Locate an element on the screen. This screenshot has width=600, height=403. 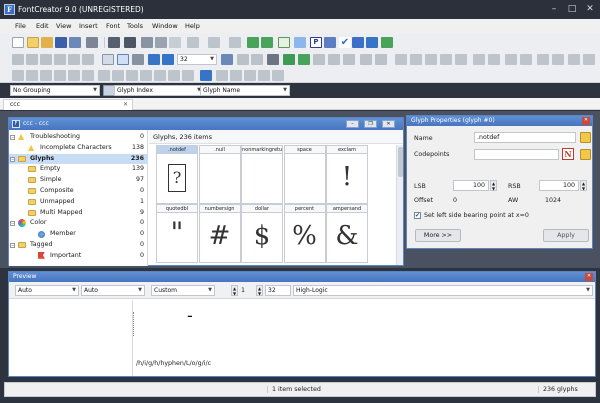
handle-br-icon is located at coordinates (461, 59).